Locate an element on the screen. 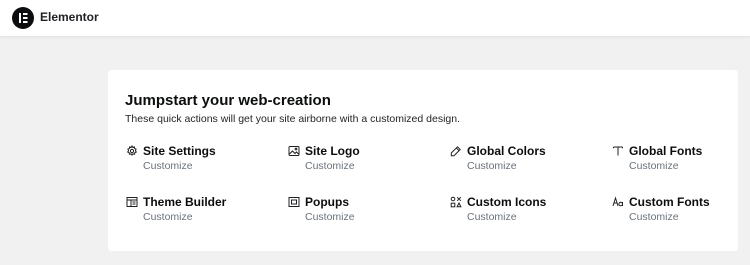 The height and width of the screenshot is (265, 750). action-label: Custom Icons is located at coordinates (507, 202).